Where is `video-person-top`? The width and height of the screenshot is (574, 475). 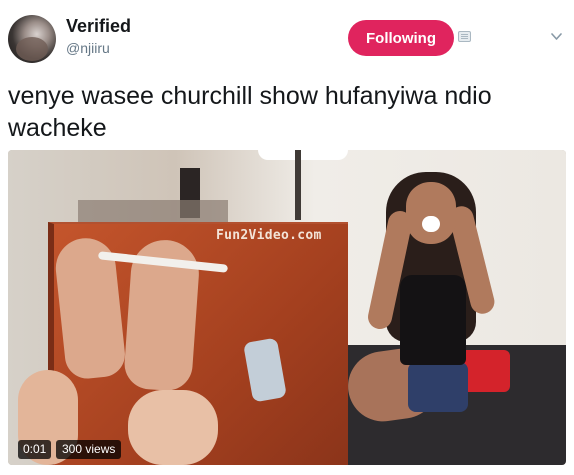 video-person-top is located at coordinates (433, 320).